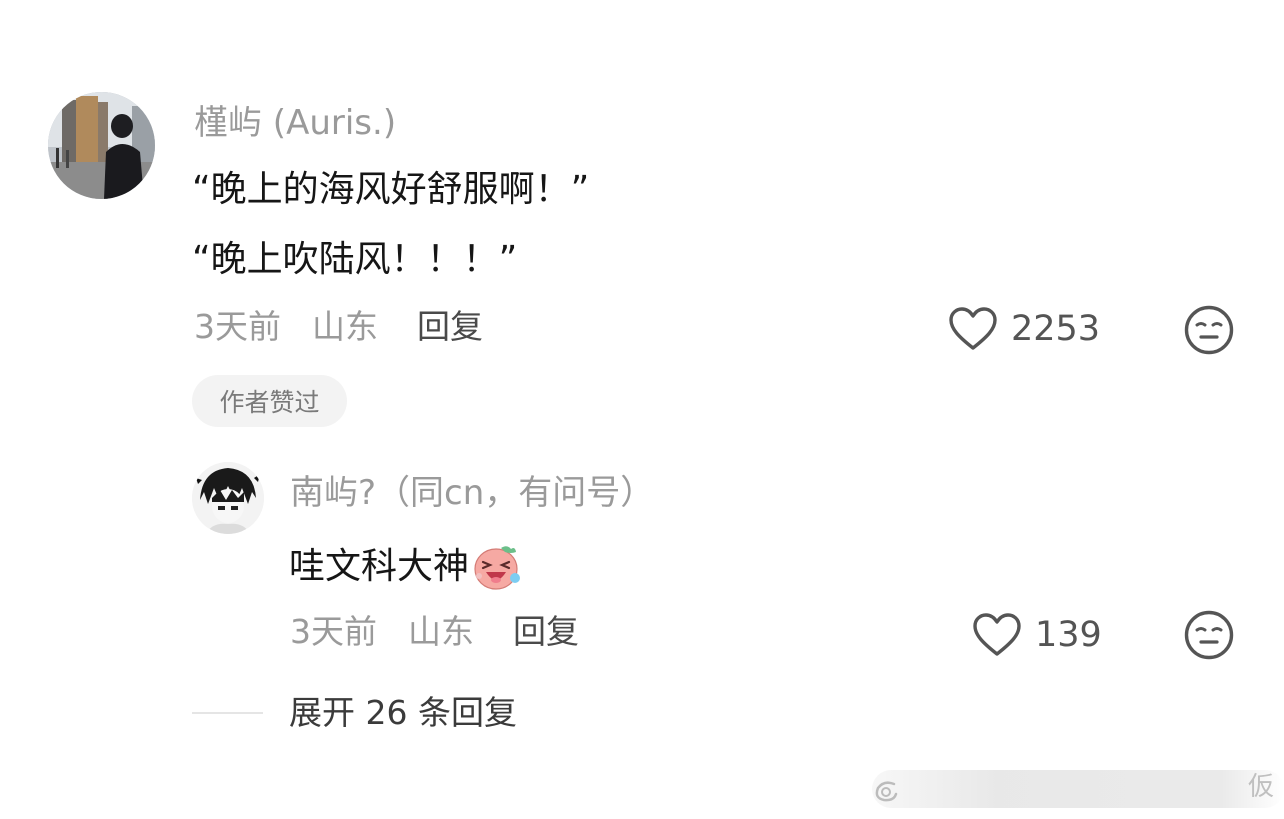 The image size is (1284, 819). Describe the element at coordinates (403, 712) in the screenshot. I see `expand-replies-button: 展开 26 条回复` at that location.